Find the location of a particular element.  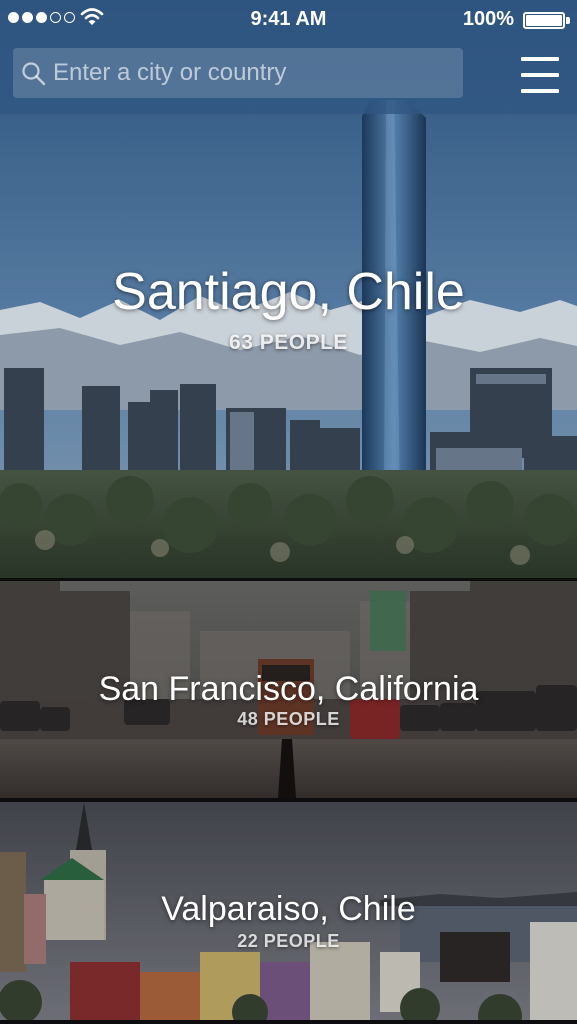

battery-icon is located at coordinates (544, 20).